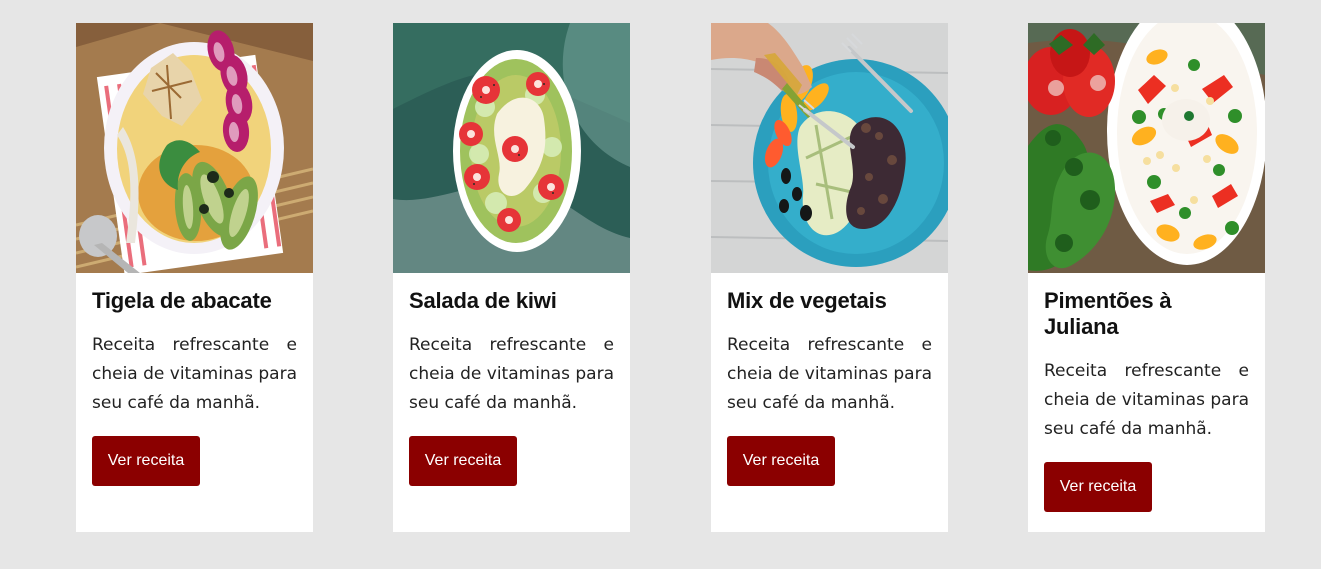 This screenshot has width=1321, height=569. What do you see at coordinates (1108, 313) in the screenshot?
I see `recipe-title: Pimentões à Juliana` at bounding box center [1108, 313].